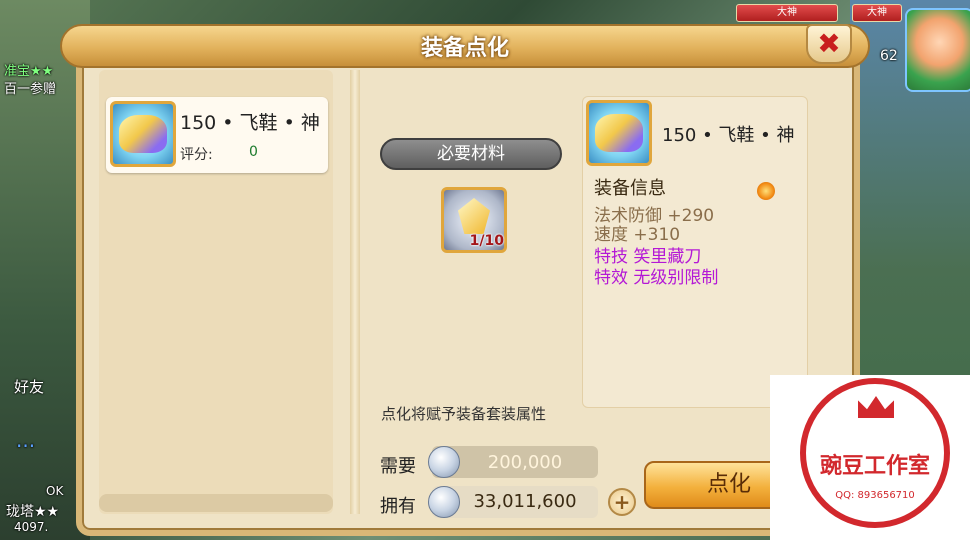 The image size is (970, 540). Describe the element at coordinates (398, 466) in the screenshot. I see `need-label: 需要` at that location.